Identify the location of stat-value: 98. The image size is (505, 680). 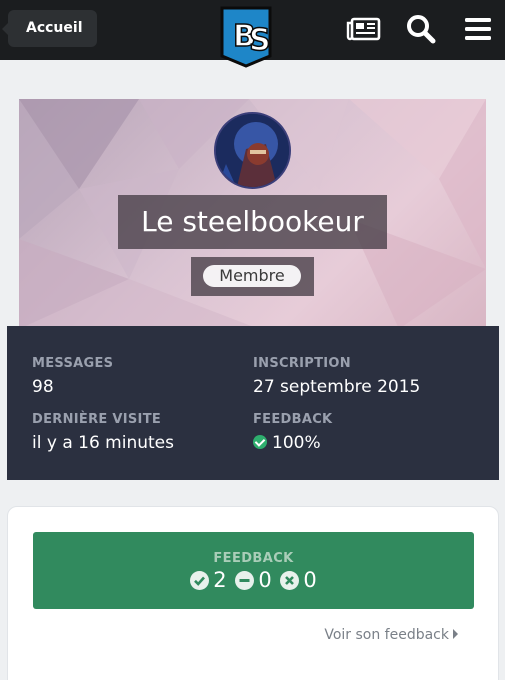
(43, 387).